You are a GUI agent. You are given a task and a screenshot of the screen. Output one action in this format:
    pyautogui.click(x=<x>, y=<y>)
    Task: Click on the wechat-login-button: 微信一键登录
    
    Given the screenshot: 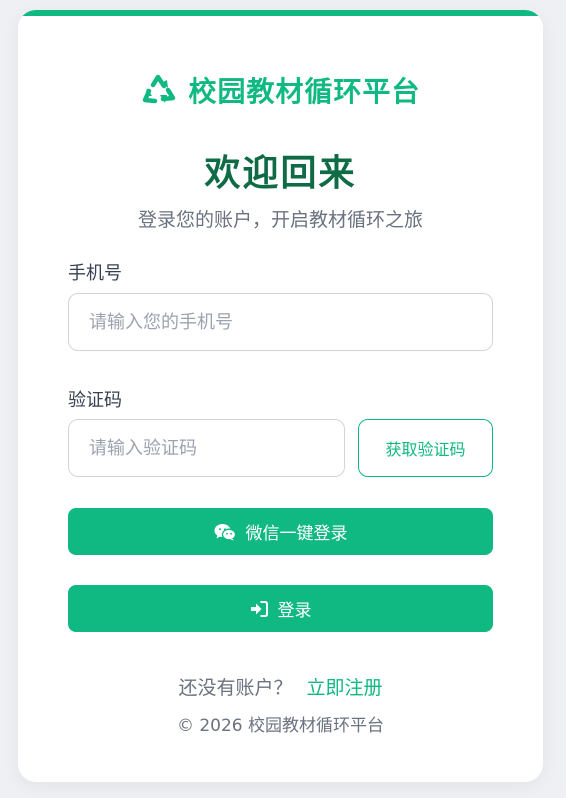 What is the action you would take?
    pyautogui.click(x=280, y=531)
    